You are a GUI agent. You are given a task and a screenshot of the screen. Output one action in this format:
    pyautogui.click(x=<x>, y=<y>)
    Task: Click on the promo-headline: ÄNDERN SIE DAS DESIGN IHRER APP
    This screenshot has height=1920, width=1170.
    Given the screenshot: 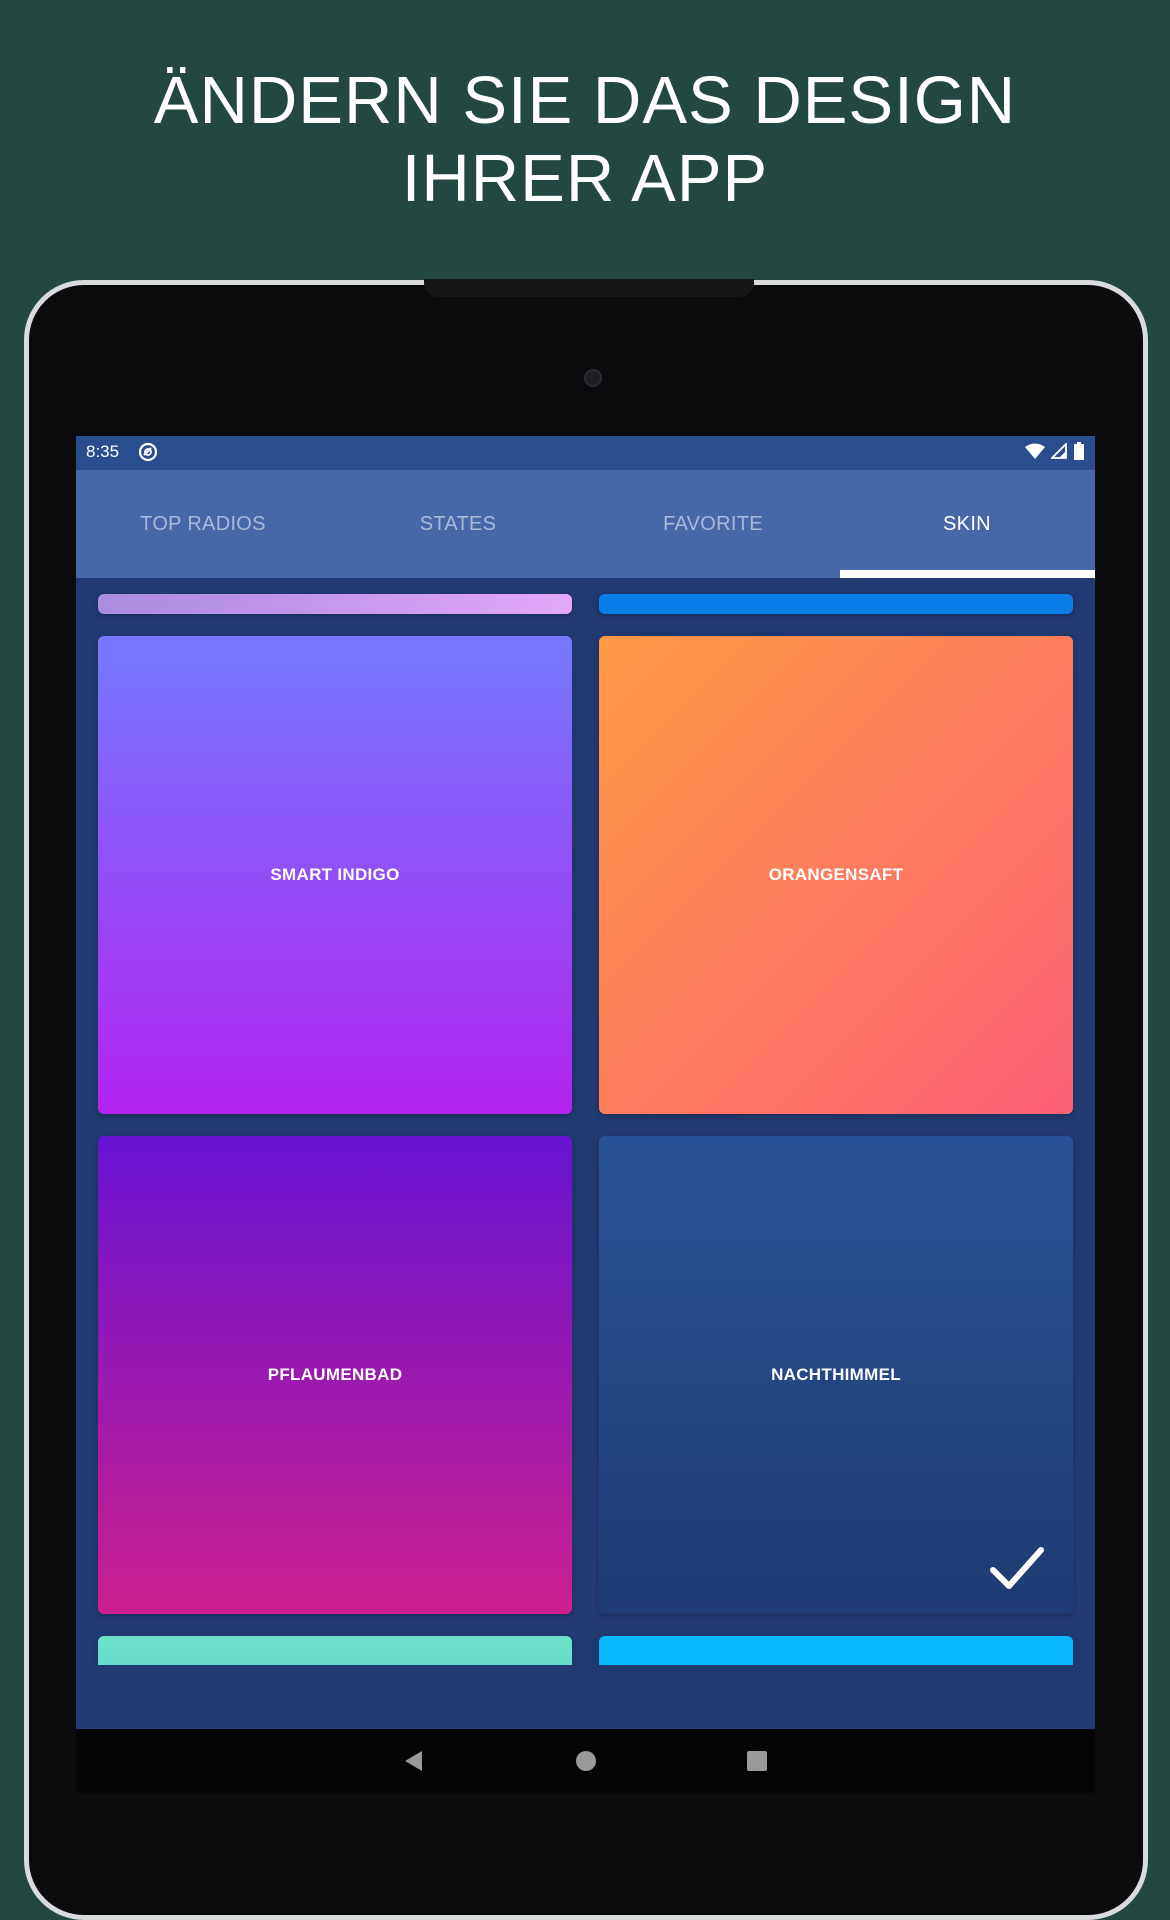 What is the action you would take?
    pyautogui.click(x=585, y=140)
    